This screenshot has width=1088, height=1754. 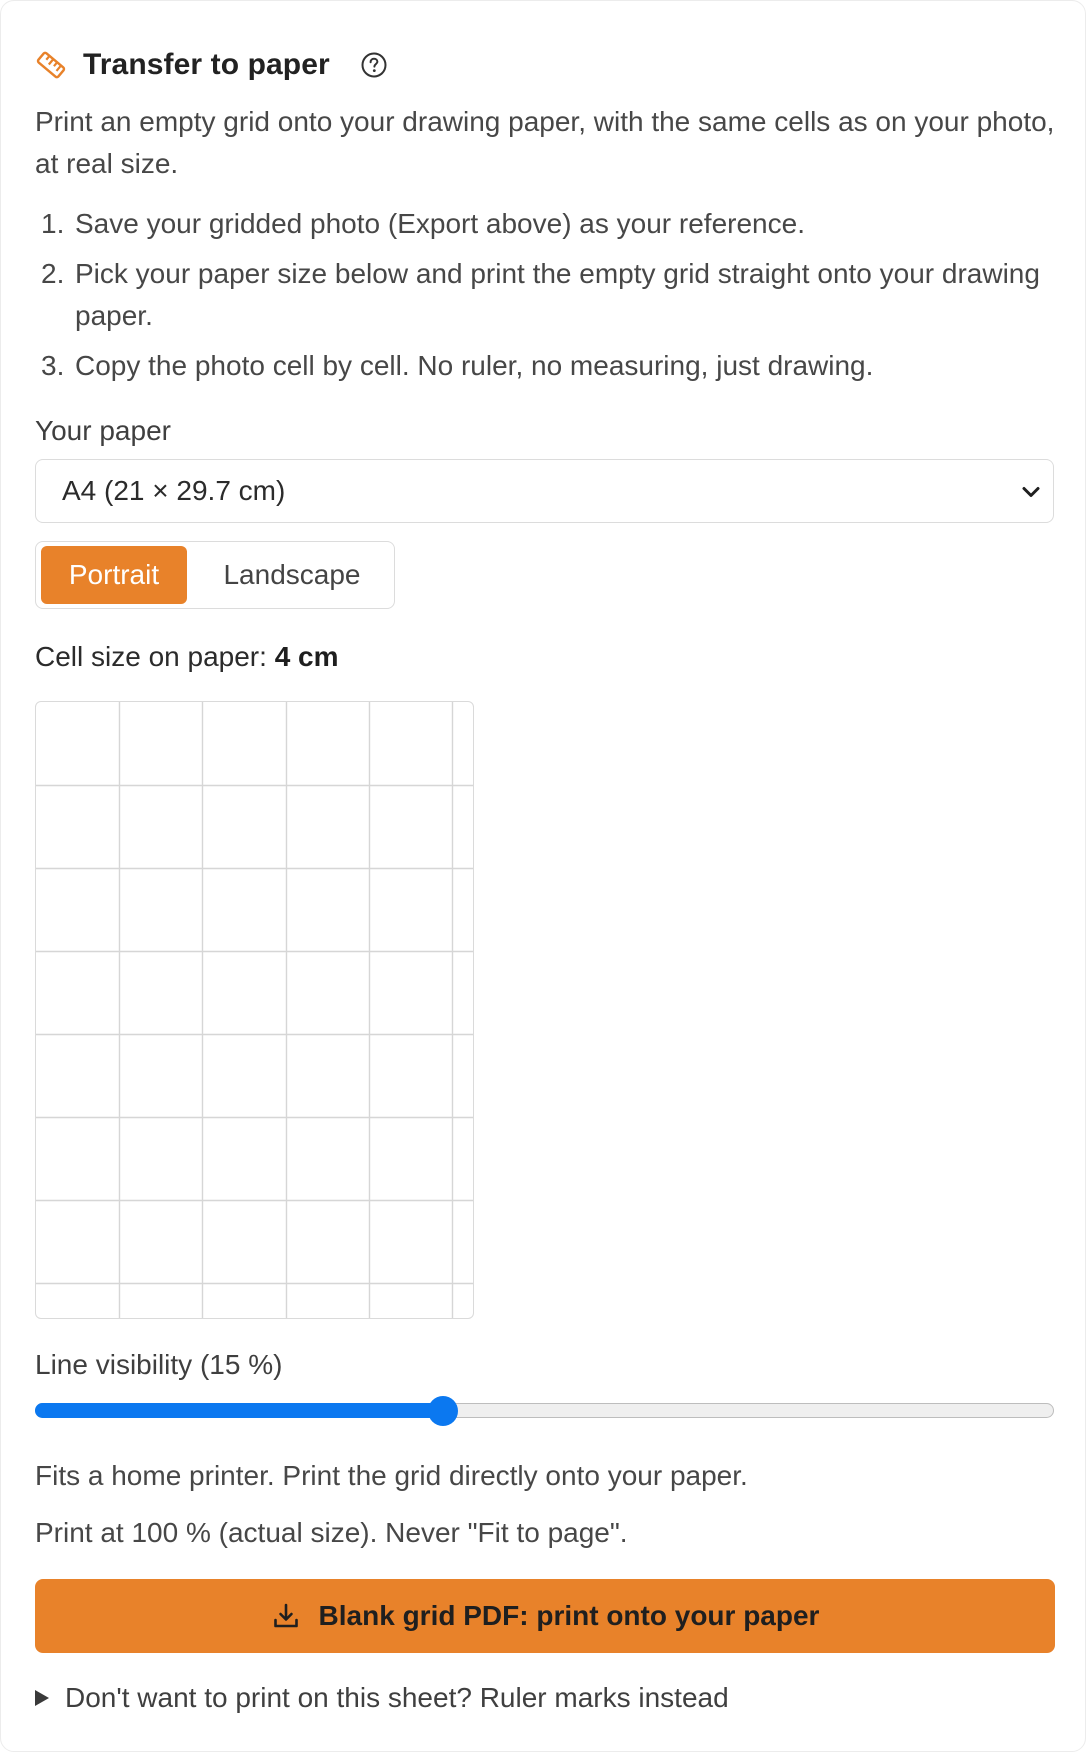 What do you see at coordinates (155, 656) in the screenshot?
I see `cell-size-label: Cell size on paper:` at bounding box center [155, 656].